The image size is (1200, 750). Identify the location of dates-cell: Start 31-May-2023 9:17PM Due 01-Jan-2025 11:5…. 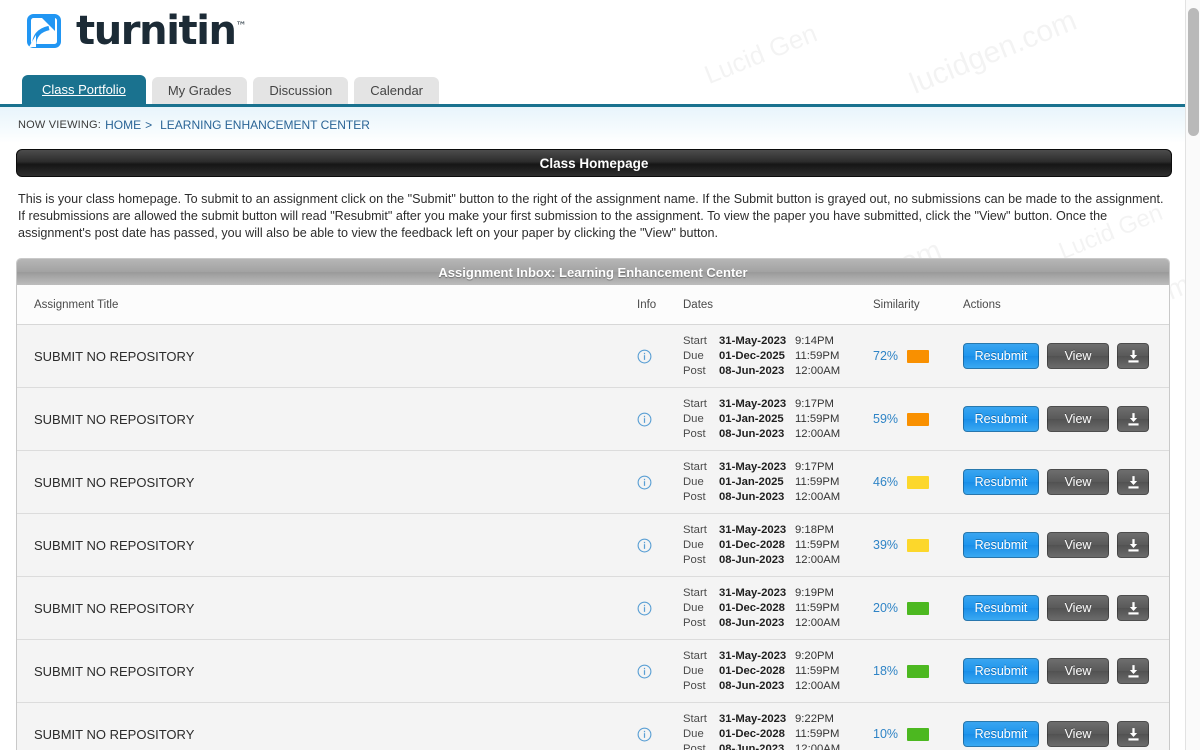
(778, 419).